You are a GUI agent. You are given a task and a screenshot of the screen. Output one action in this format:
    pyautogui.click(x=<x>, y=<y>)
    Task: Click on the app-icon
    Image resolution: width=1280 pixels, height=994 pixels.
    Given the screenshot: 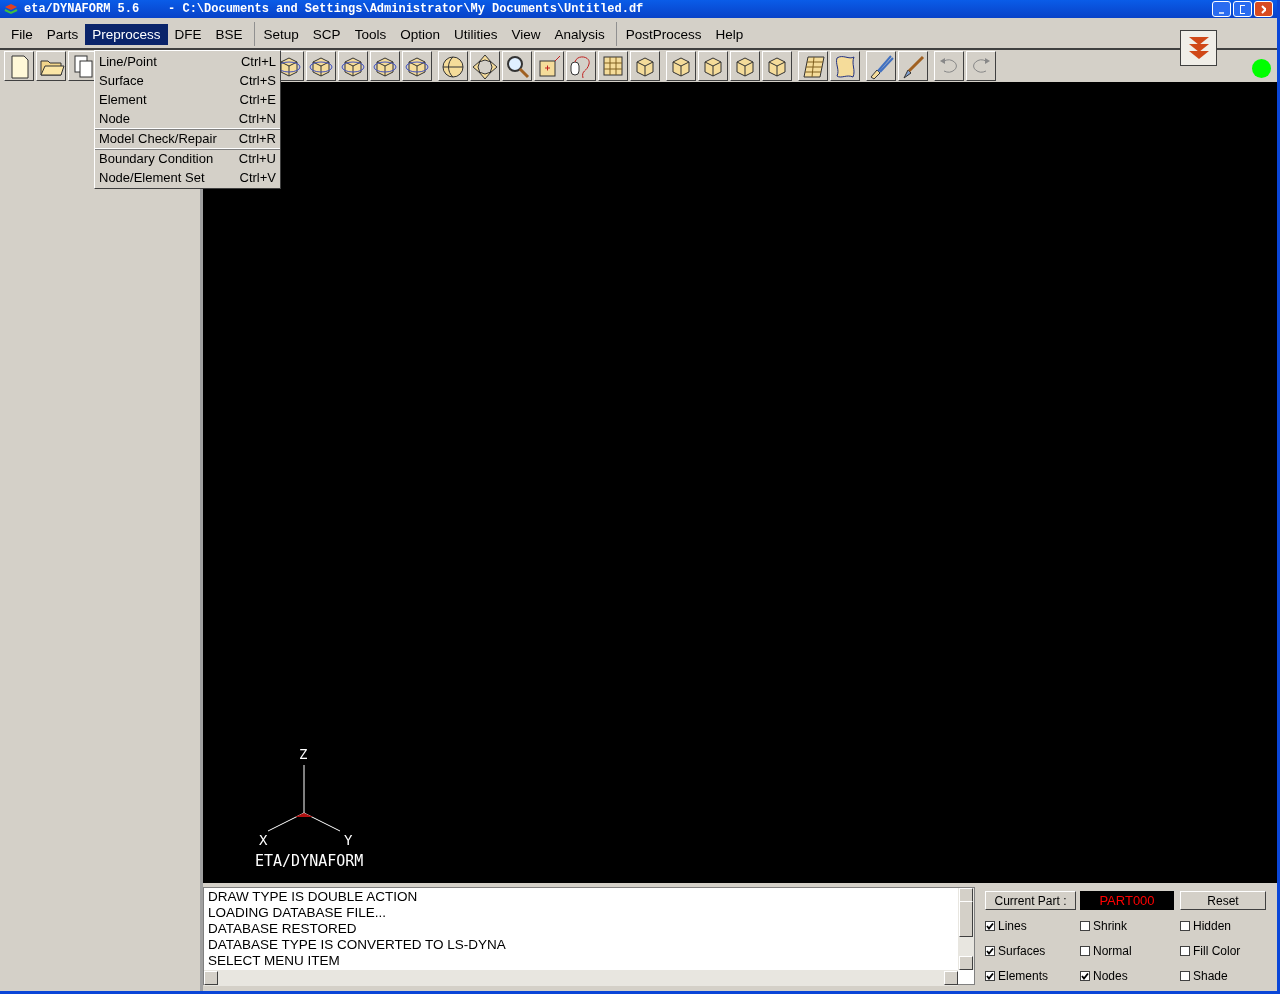 What is the action you would take?
    pyautogui.click(x=11, y=9)
    